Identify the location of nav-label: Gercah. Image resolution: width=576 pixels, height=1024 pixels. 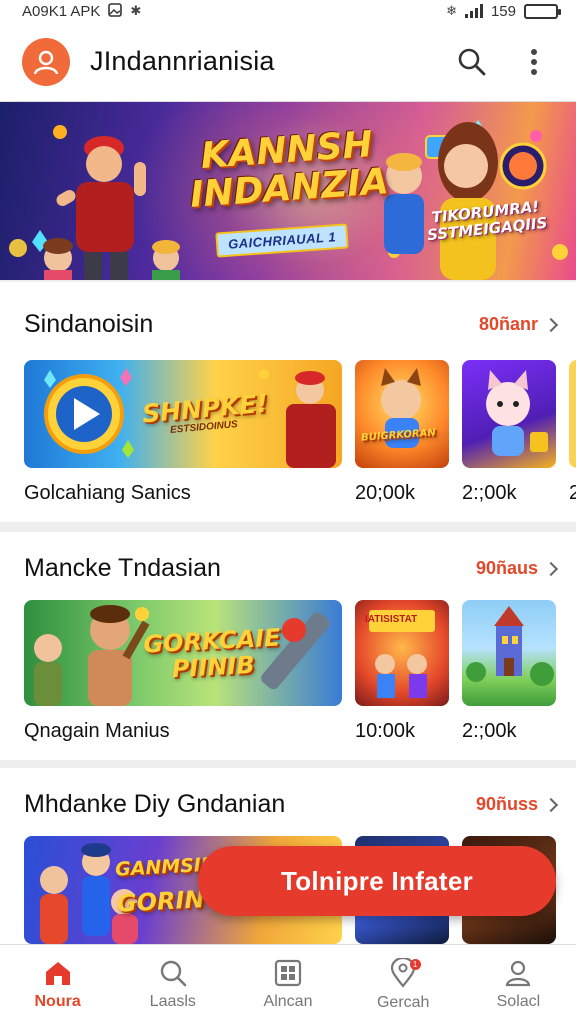
(403, 1002).